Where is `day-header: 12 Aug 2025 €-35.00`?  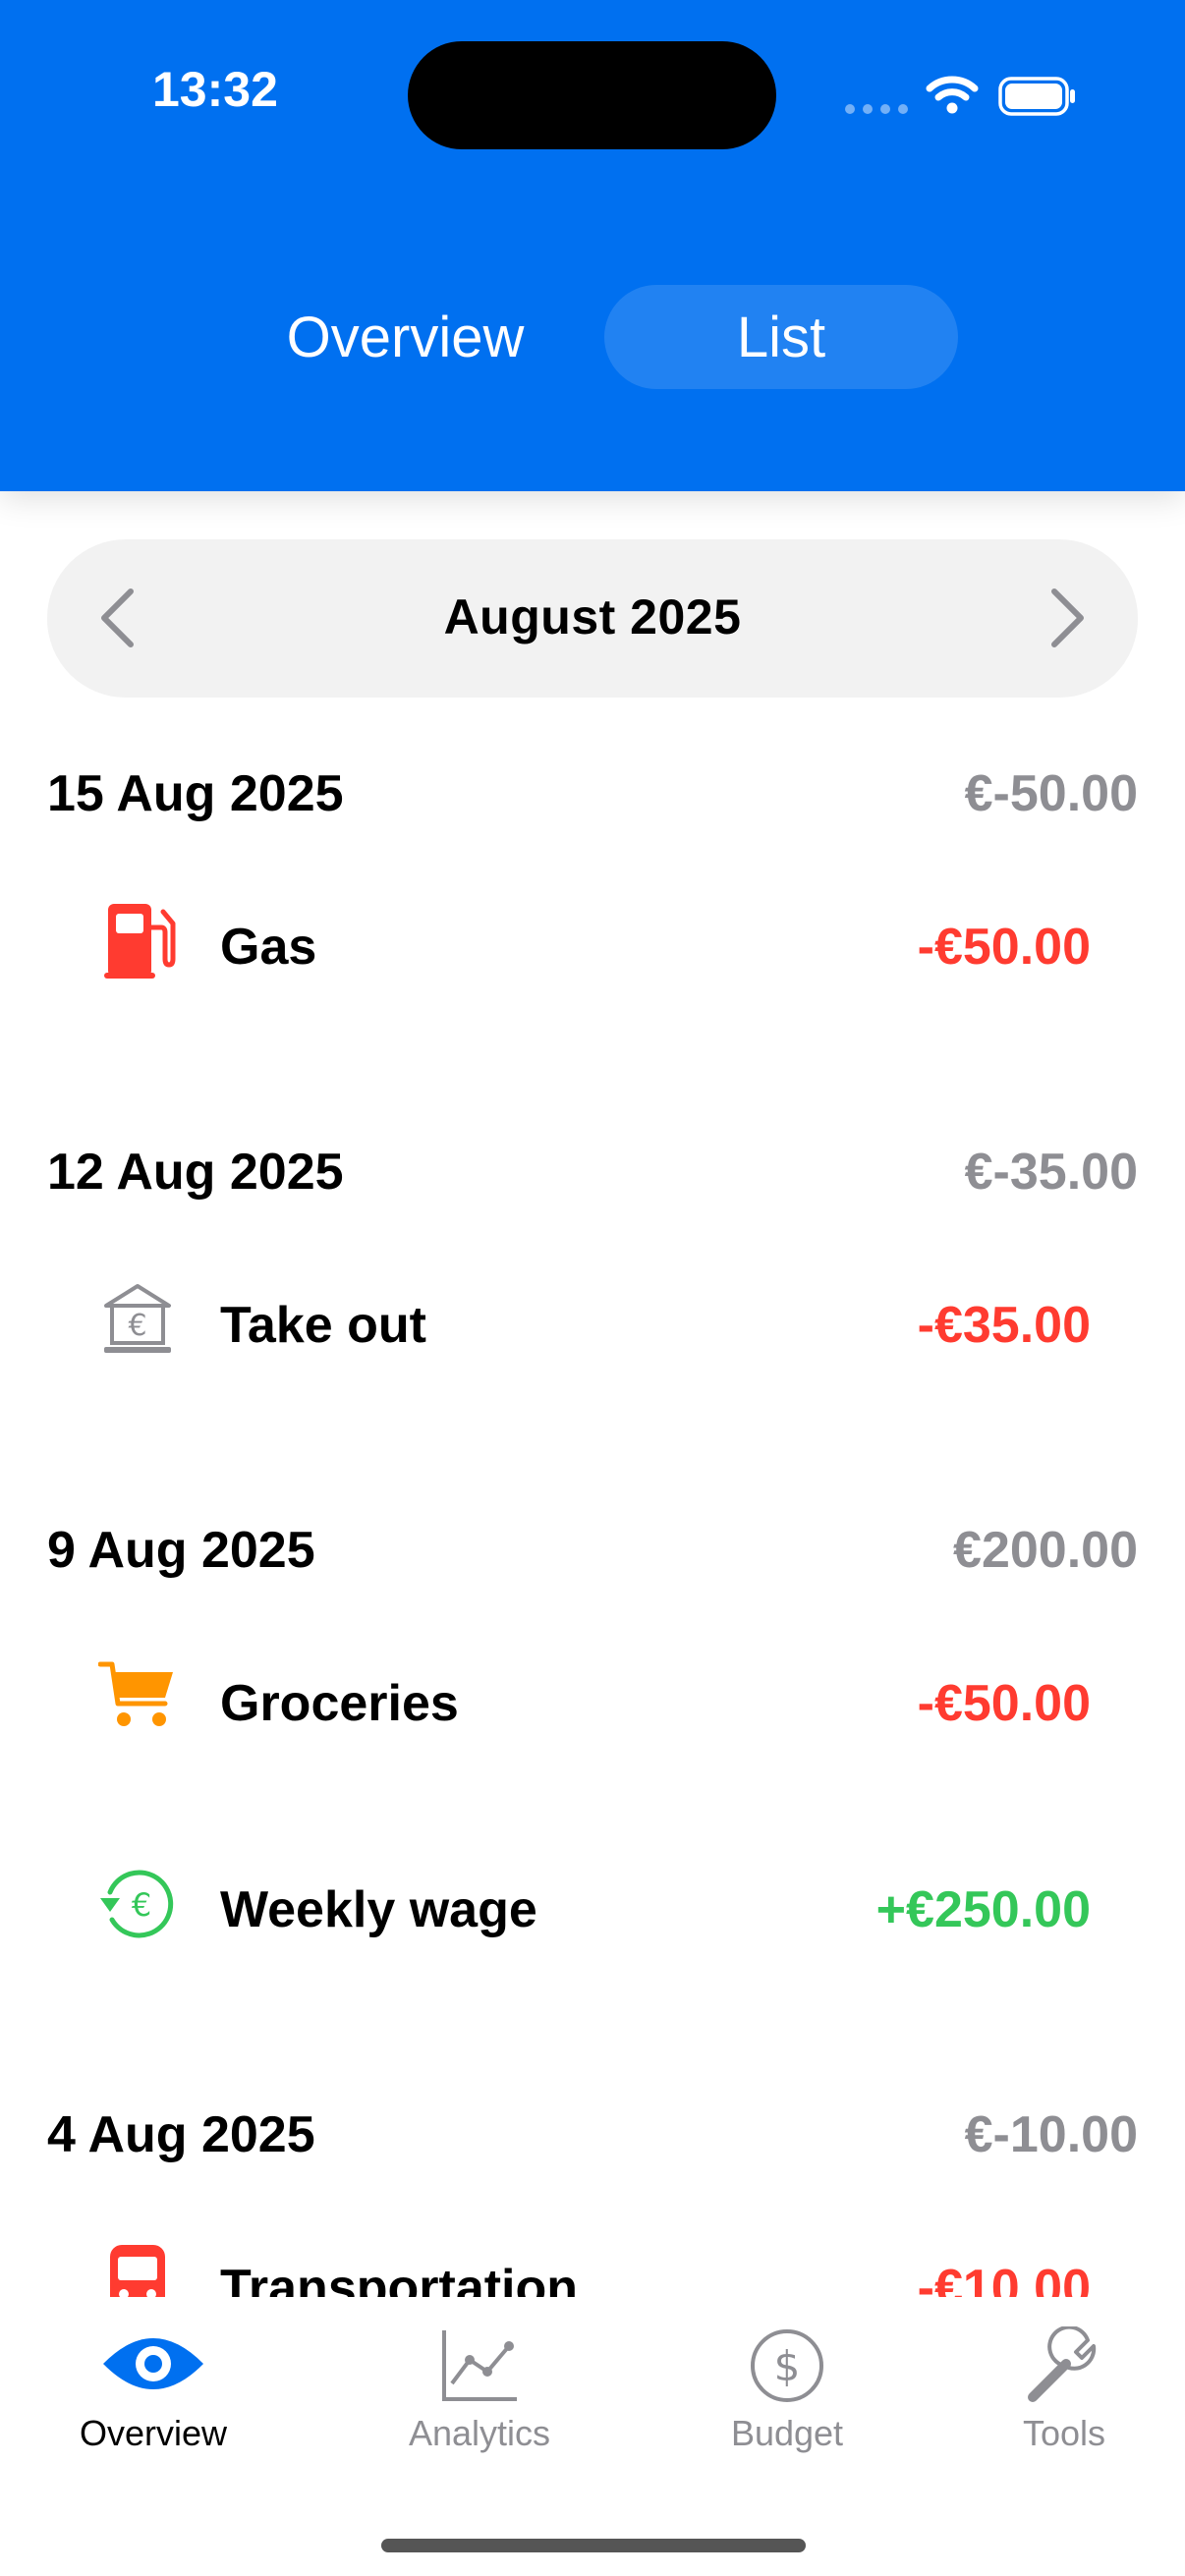
day-header: 12 Aug 2025 €-35.00 is located at coordinates (592, 1177).